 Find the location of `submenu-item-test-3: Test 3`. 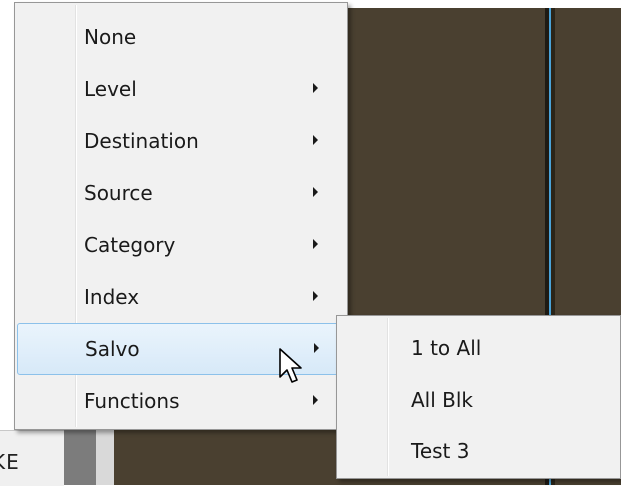

submenu-item-test-3: Test 3 is located at coordinates (478, 451).